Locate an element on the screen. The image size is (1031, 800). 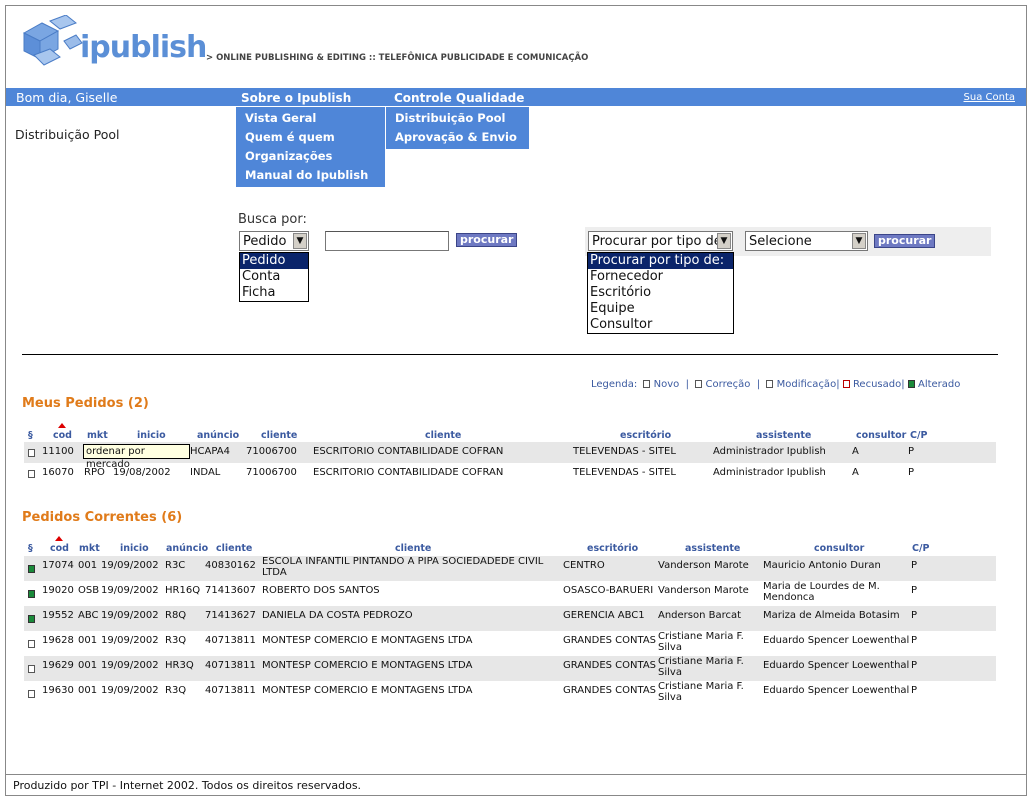
menu-item-organizacoes: Organizações is located at coordinates (310, 156).